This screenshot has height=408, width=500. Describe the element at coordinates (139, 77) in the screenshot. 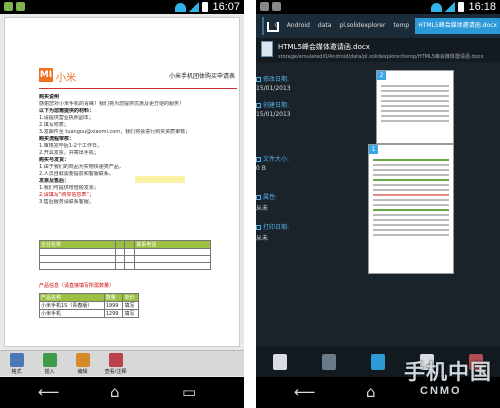

I see `doc-header: MI 小米 小米手机团体购买申请表` at that location.